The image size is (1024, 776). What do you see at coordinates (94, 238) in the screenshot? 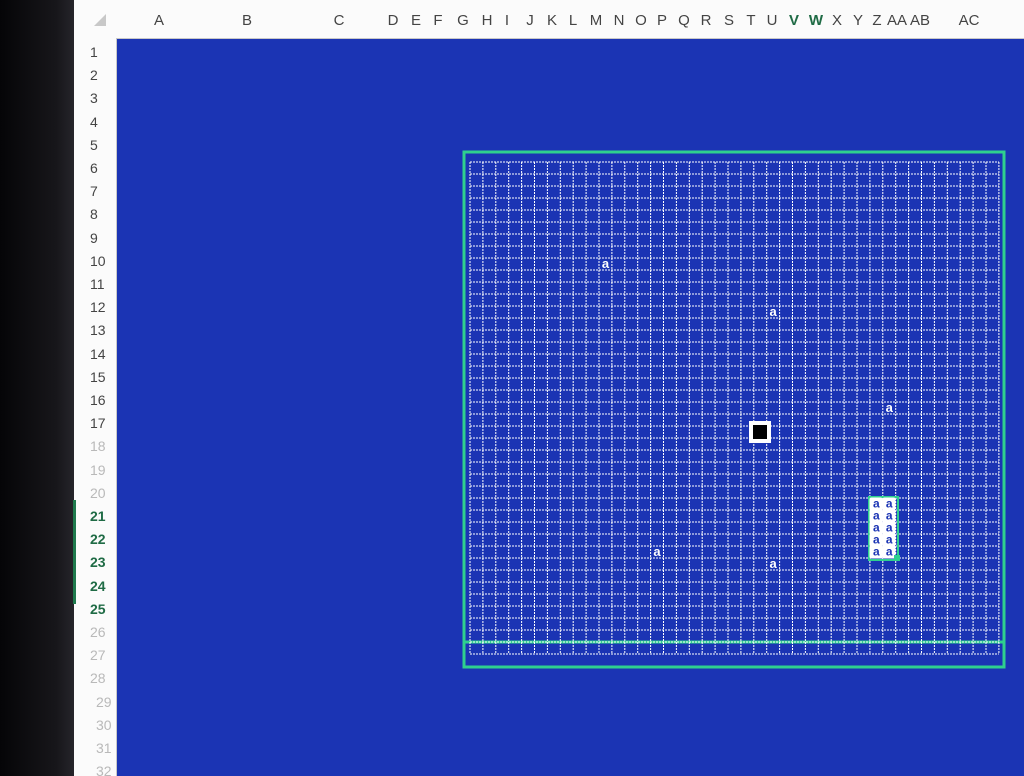
I see `row-header-9: 9` at bounding box center [94, 238].